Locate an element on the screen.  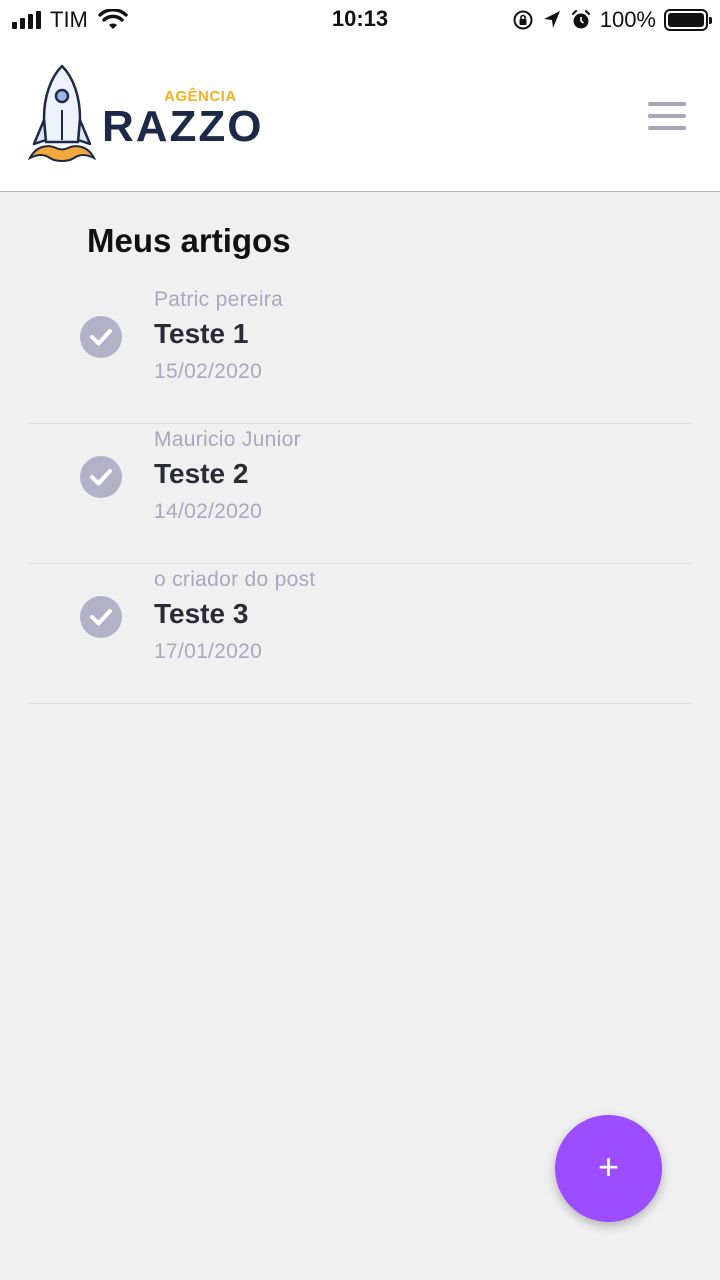
hamburger-icon is located at coordinates (667, 104).